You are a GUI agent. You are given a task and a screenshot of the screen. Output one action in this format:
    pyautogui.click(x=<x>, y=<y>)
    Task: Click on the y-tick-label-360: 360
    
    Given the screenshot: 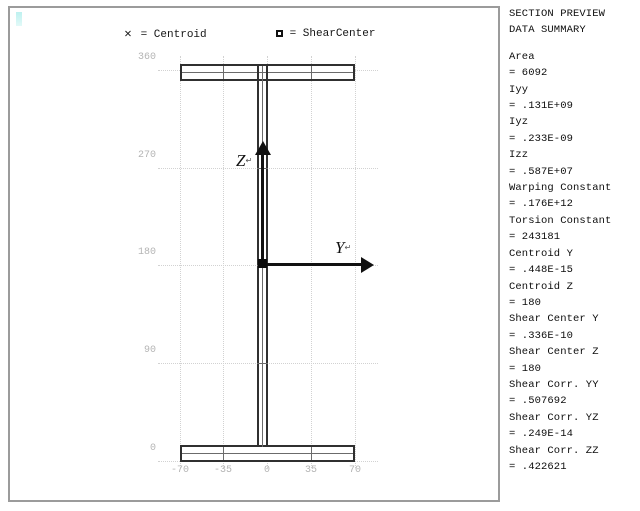 What is the action you would take?
    pyautogui.click(x=146, y=57)
    